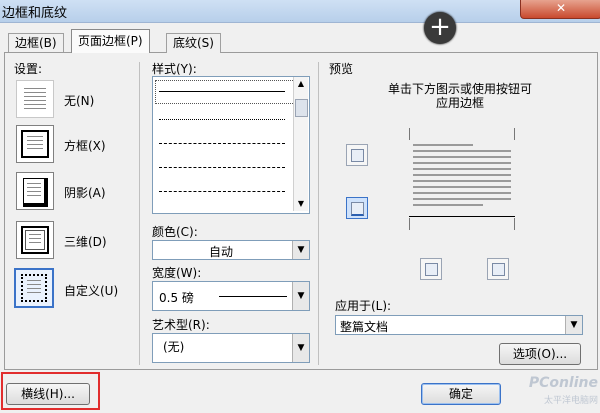  I want to click on style-dotted-line, so click(222, 119).